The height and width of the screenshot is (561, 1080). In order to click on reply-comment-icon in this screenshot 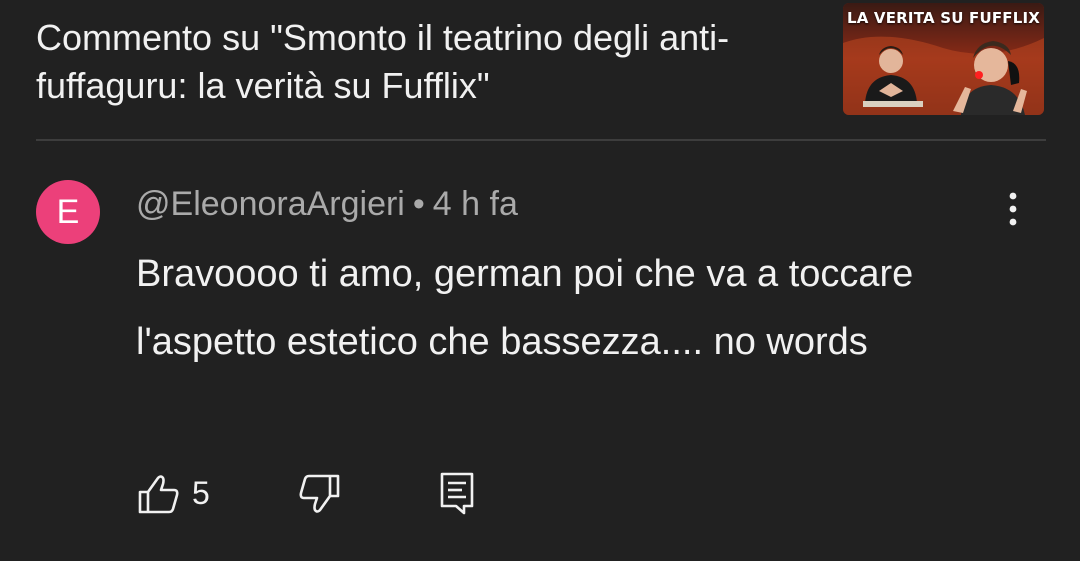, I will do `click(457, 493)`.